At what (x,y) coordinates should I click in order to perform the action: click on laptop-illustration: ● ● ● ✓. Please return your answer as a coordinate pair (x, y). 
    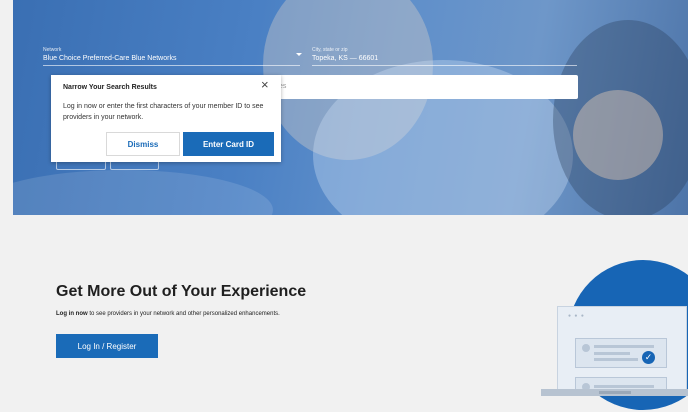
    Looking at the image, I should click on (622, 350).